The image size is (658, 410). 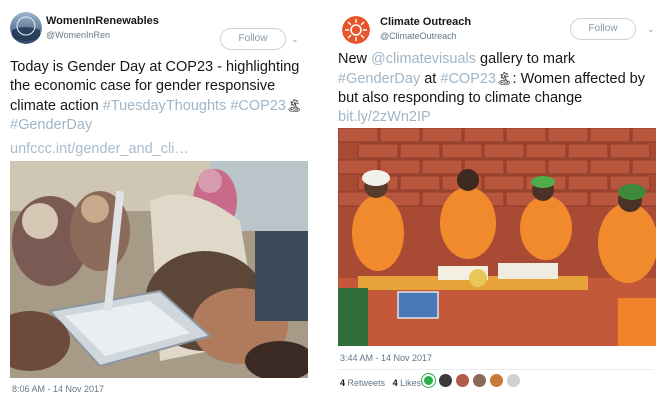 I want to click on hashtag-link: #TuesdayThoughts, so click(x=165, y=106).